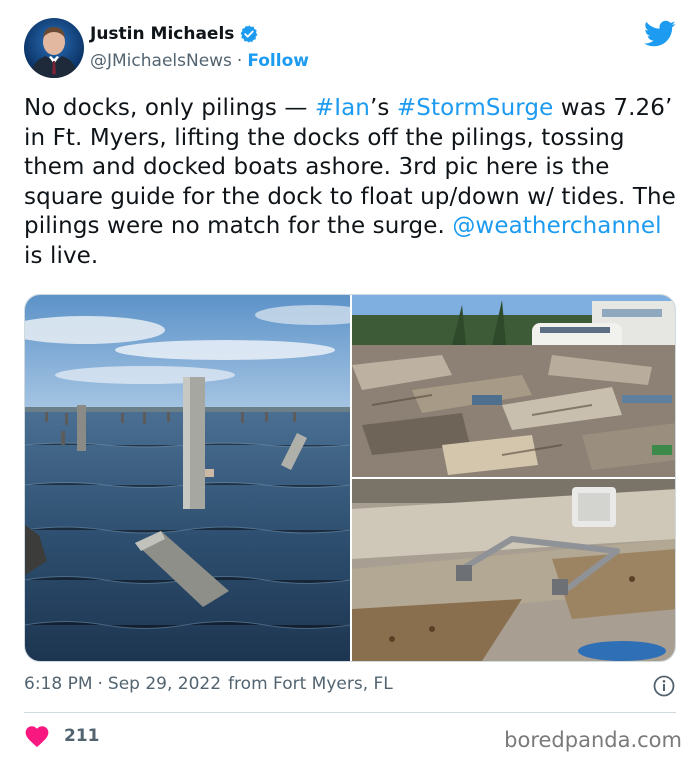 This screenshot has height=764, width=700. Describe the element at coordinates (310, 684) in the screenshot. I see `tweet-location: from Fort Myers, FL` at that location.